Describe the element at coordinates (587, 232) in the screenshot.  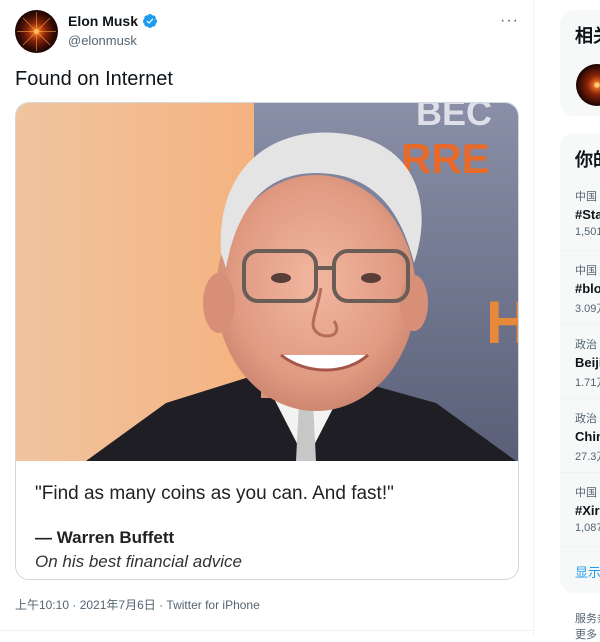
I see `trend-count: 1,501` at that location.